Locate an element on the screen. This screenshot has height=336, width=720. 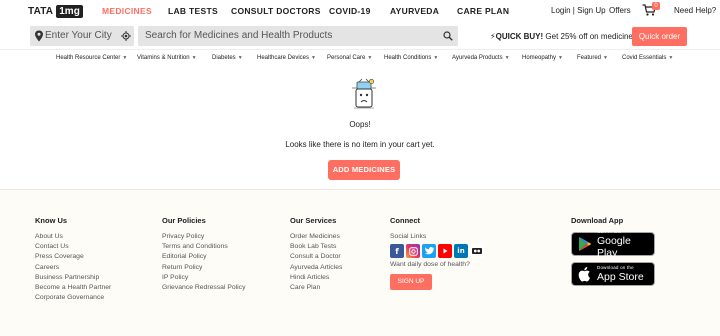
newsletter-text: Want daily dose of health? is located at coordinates (430, 265).